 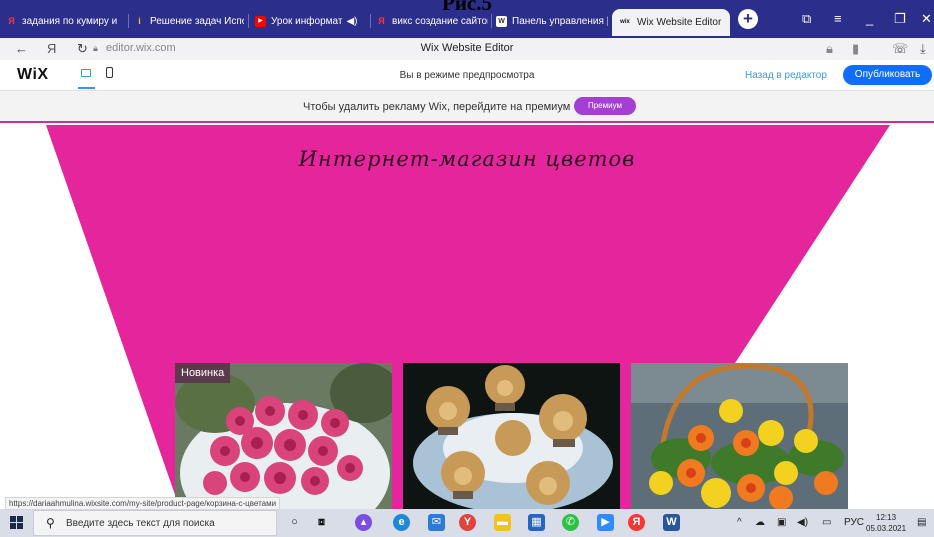 What do you see at coordinates (50, 523) in the screenshot?
I see `search-icon: ⚲` at bounding box center [50, 523].